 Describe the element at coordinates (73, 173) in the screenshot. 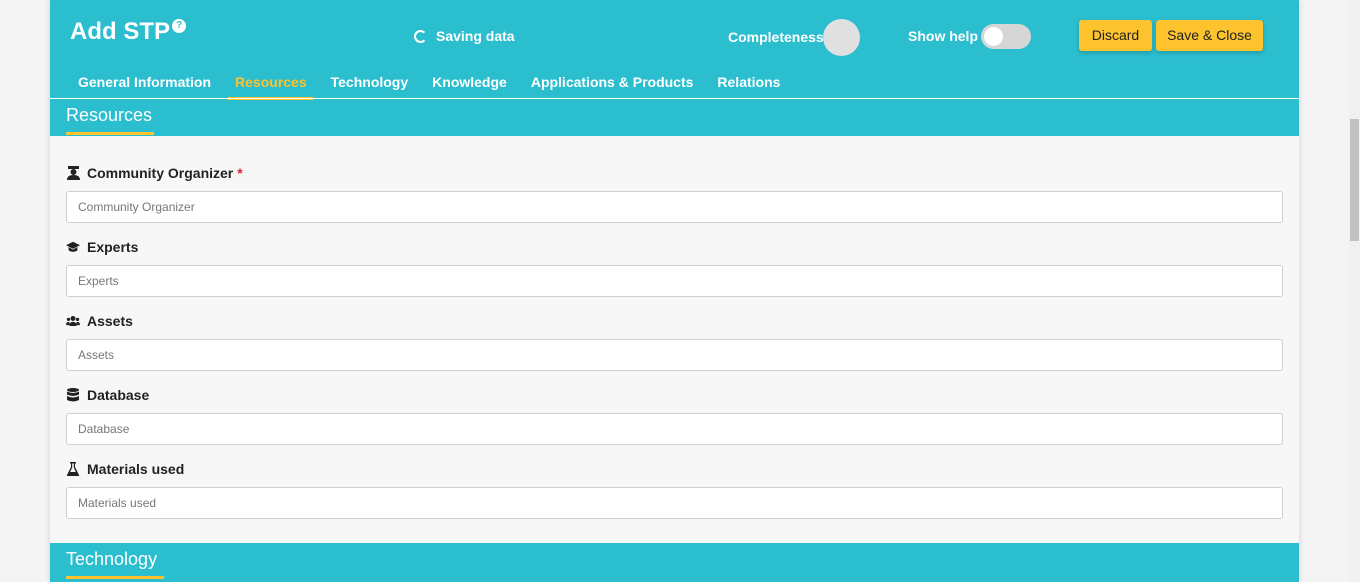

I see `user-graduate-icon` at that location.